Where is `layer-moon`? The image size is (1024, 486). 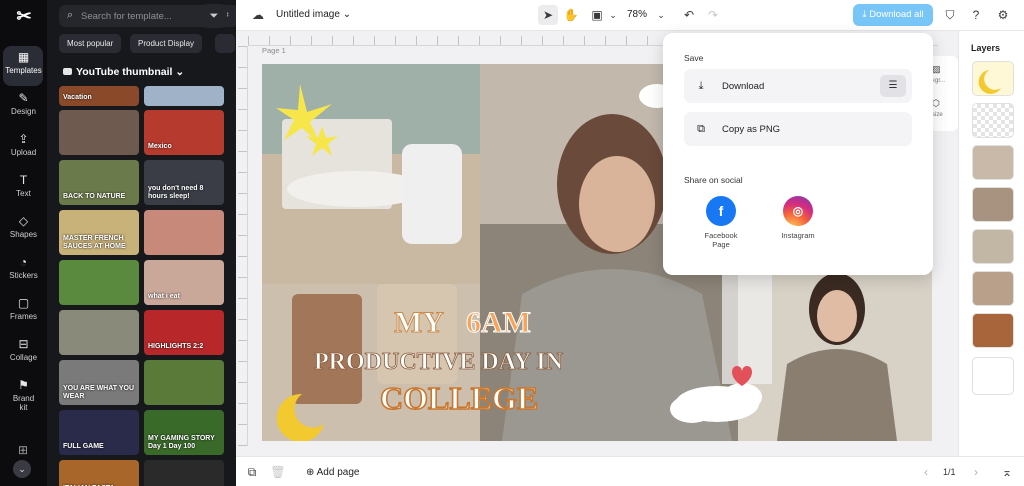
layer-moon is located at coordinates (993, 78).